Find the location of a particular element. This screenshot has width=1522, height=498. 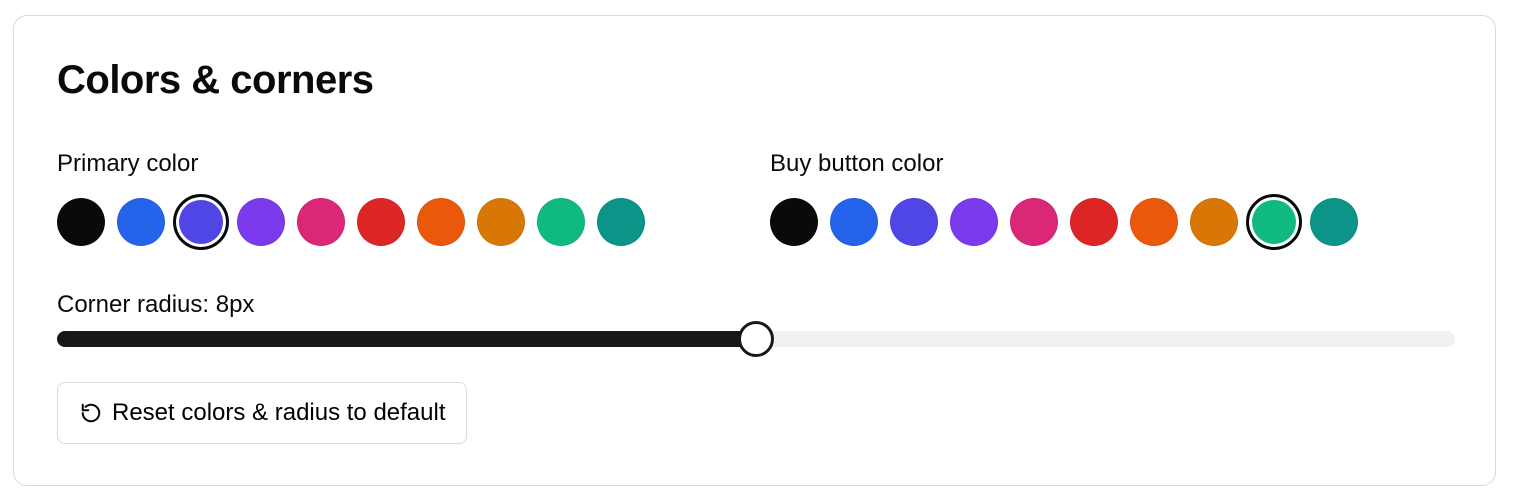

primary-color-swatches is located at coordinates (357, 223).